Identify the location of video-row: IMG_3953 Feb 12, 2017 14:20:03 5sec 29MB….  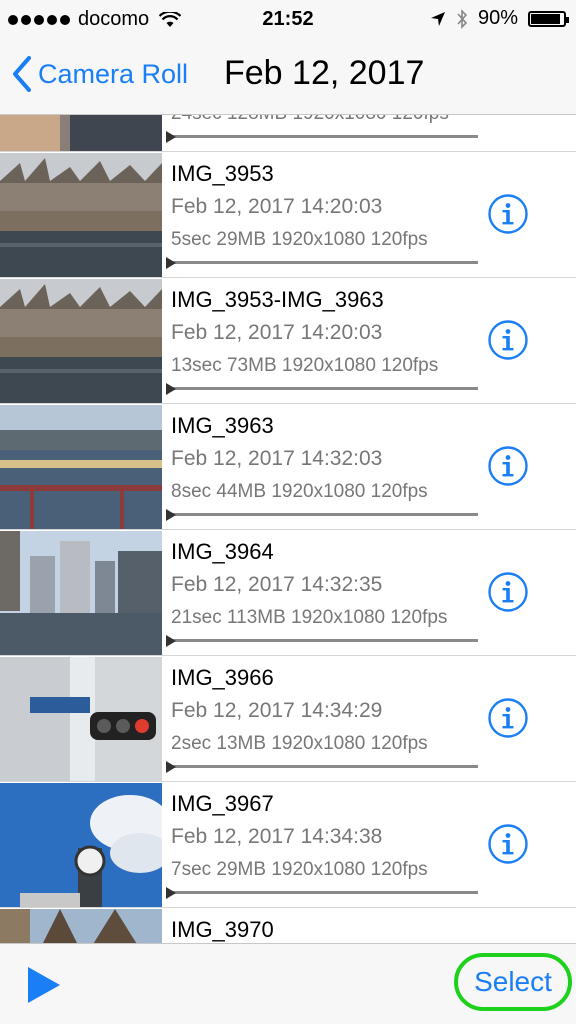
(288, 215).